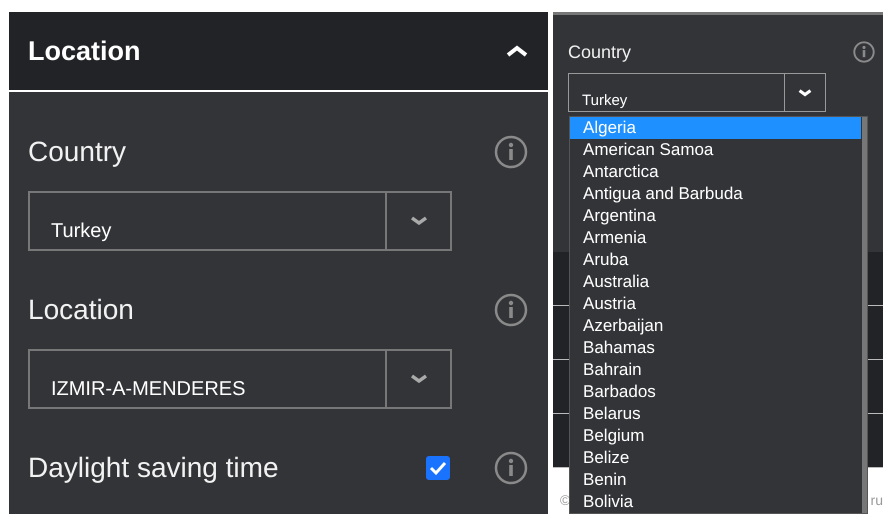 This screenshot has height=514, width=883. I want to click on chevron-icon, so click(517, 51).